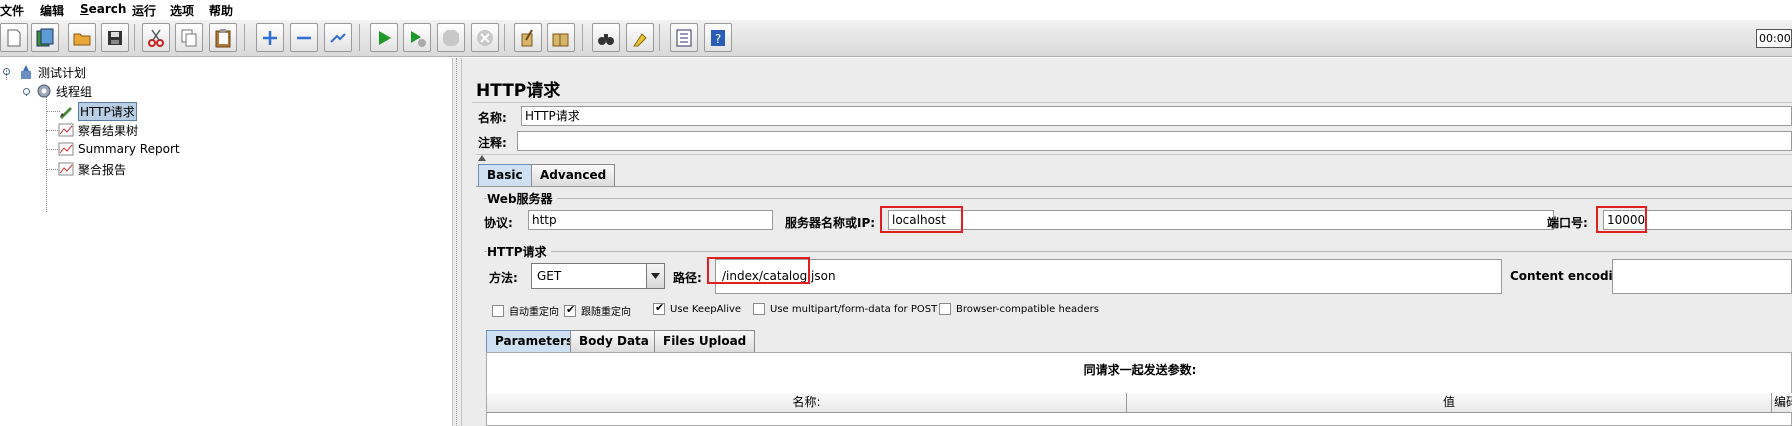 The height and width of the screenshot is (426, 1792). I want to click on tree-node-test-plan: 测试计划, so click(52, 72).